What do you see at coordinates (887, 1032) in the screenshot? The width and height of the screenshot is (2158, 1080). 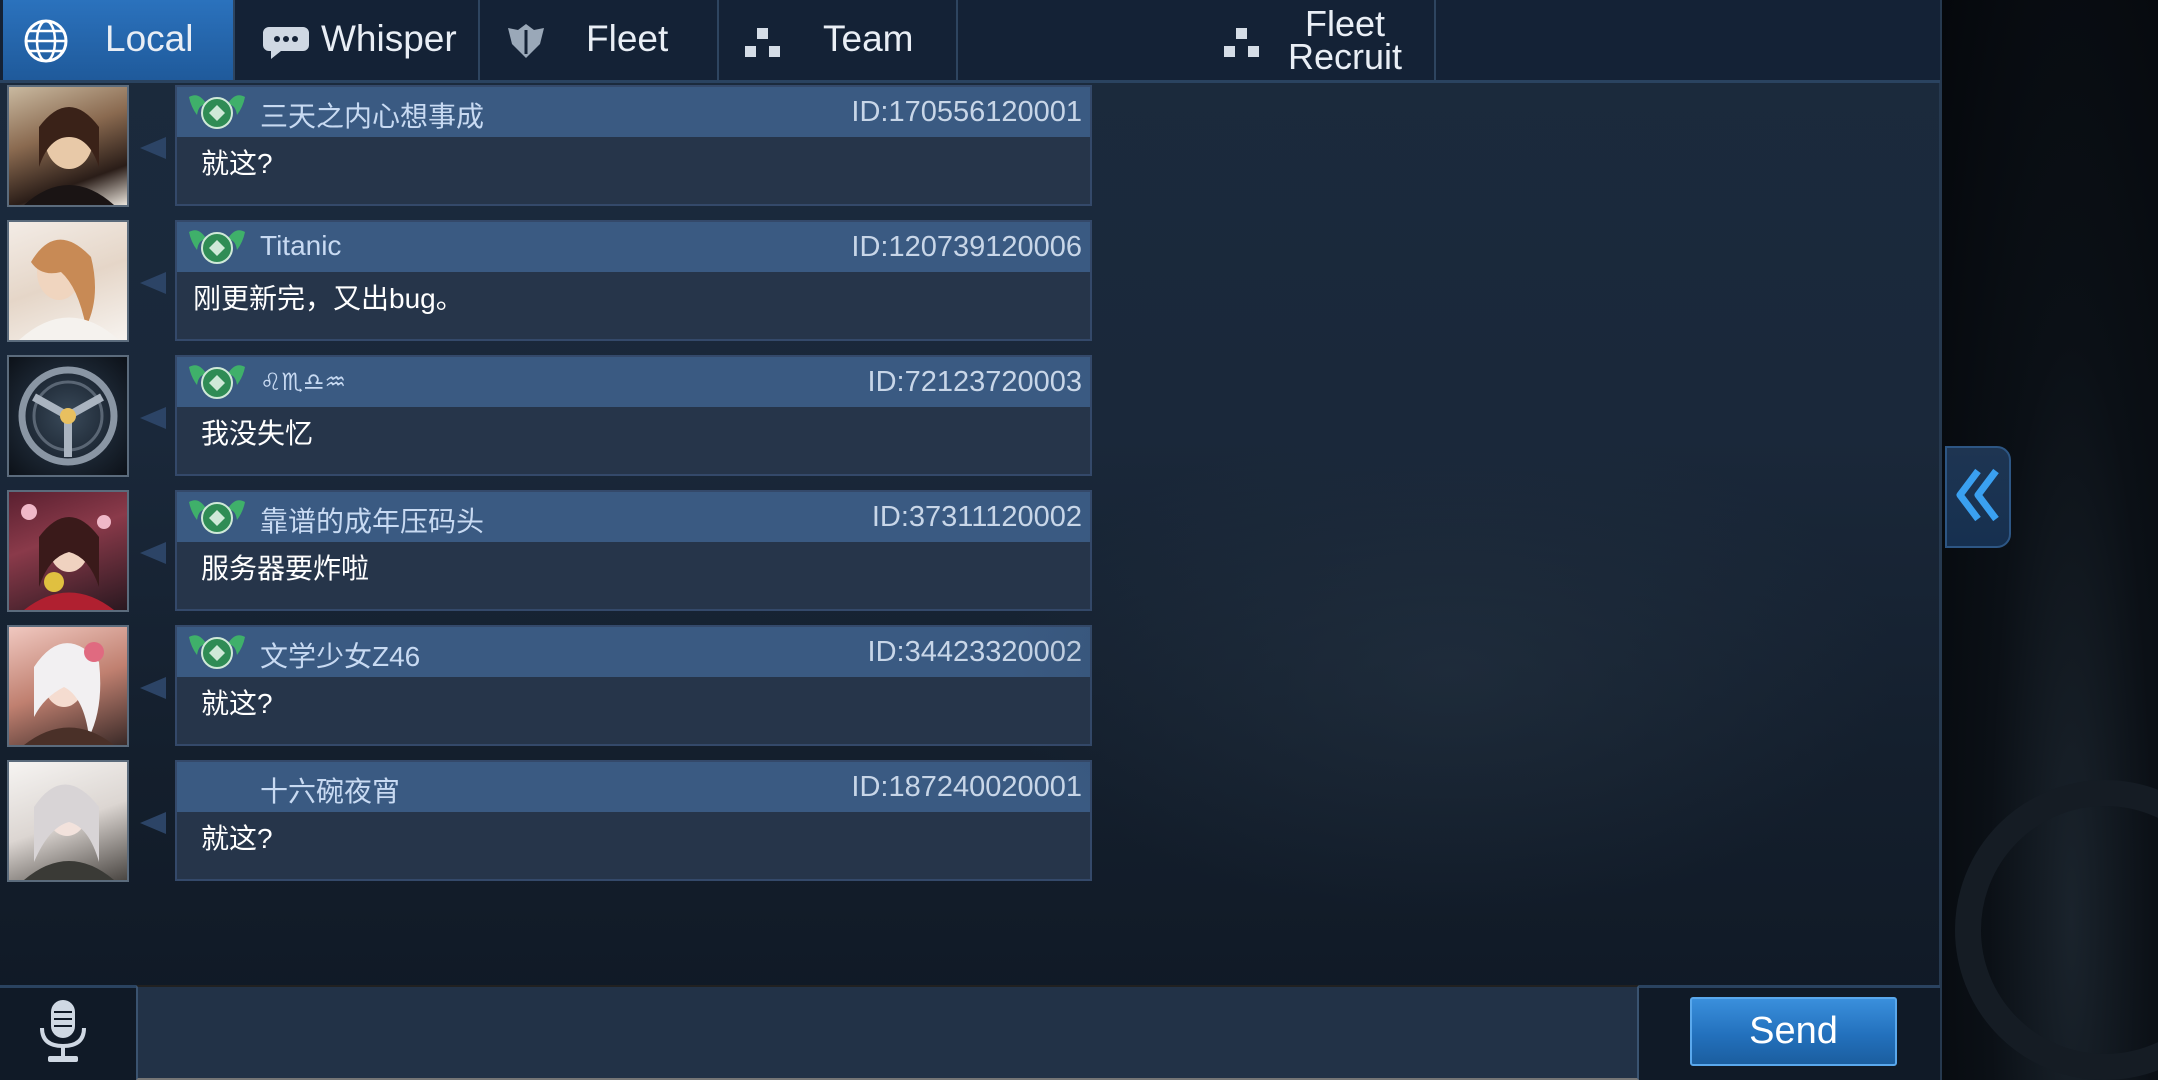 I see `chat-input` at bounding box center [887, 1032].